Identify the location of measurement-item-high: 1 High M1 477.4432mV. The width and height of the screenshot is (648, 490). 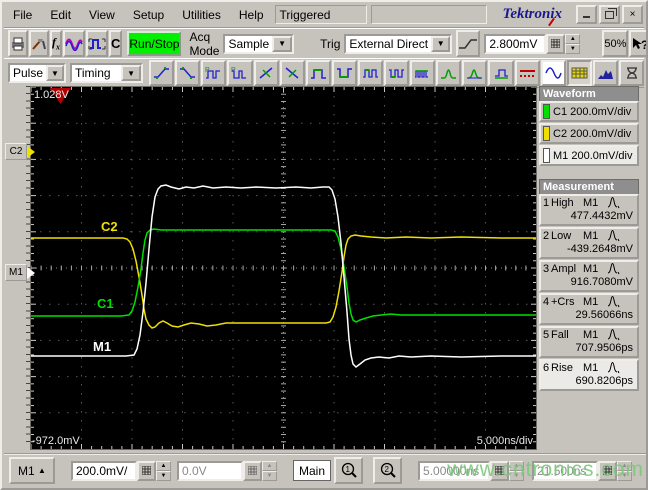
(589, 210).